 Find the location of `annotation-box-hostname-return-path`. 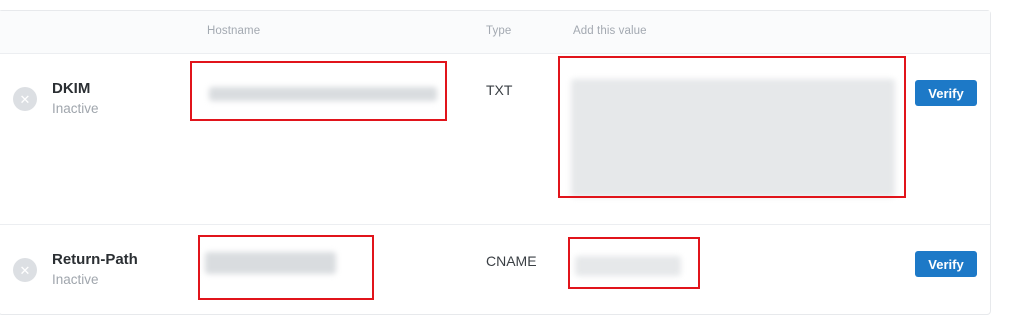

annotation-box-hostname-return-path is located at coordinates (286, 267).